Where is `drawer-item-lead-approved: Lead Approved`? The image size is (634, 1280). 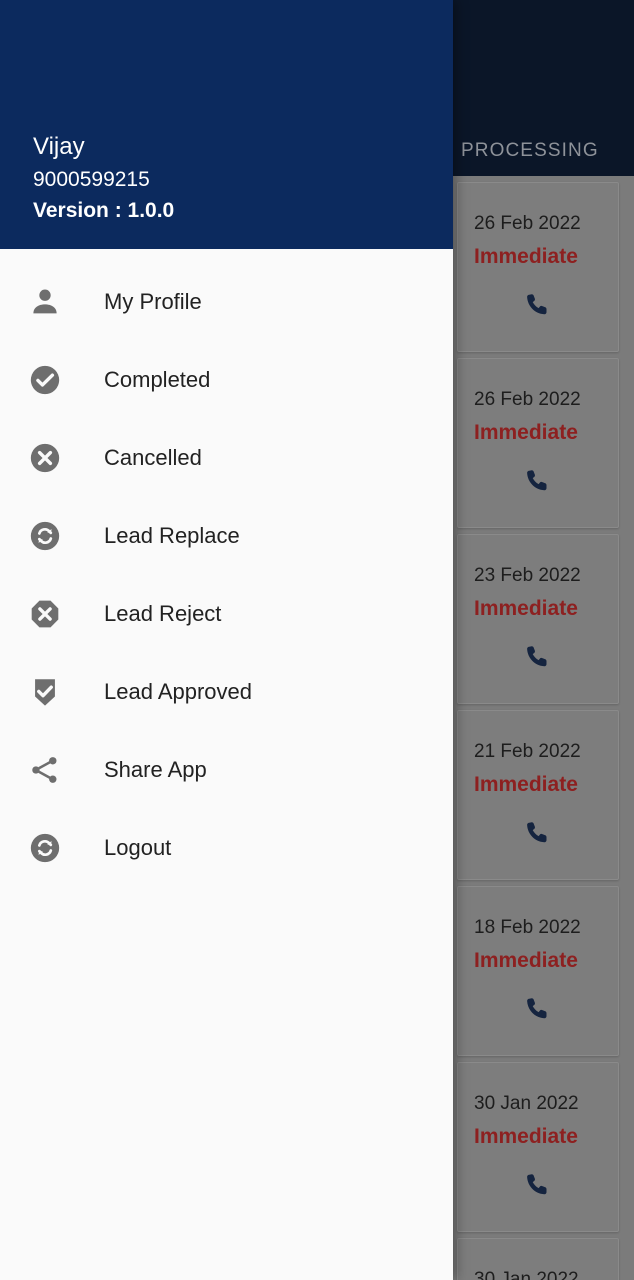 drawer-item-lead-approved: Lead Approved is located at coordinates (226, 692).